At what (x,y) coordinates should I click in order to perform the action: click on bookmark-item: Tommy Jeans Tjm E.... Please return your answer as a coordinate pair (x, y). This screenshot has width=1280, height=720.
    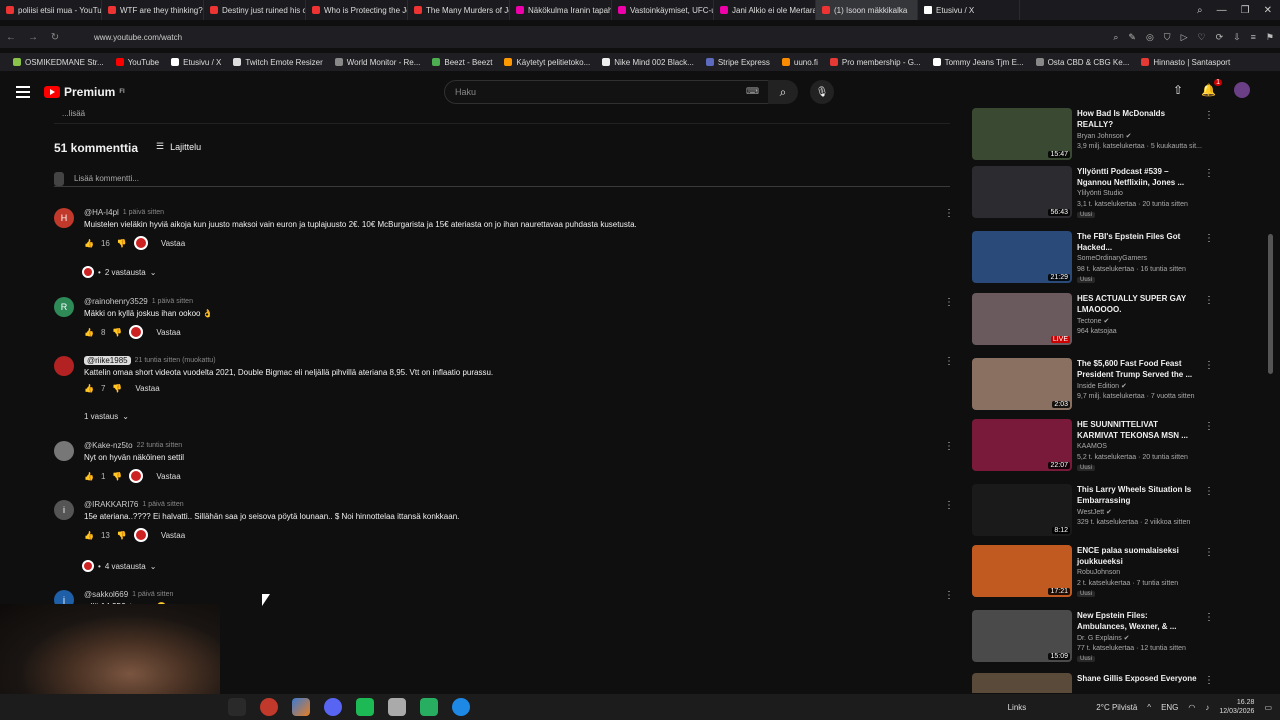
    Looking at the image, I should click on (978, 62).